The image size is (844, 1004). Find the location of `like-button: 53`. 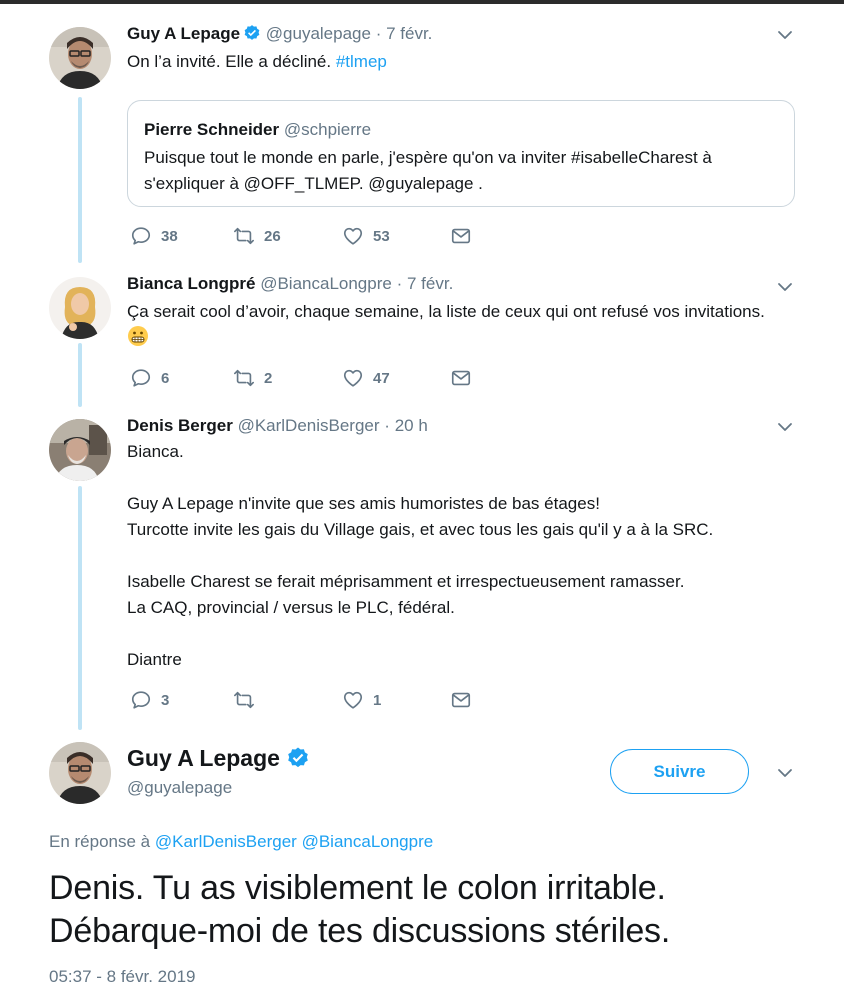

like-button: 53 is located at coordinates (366, 236).